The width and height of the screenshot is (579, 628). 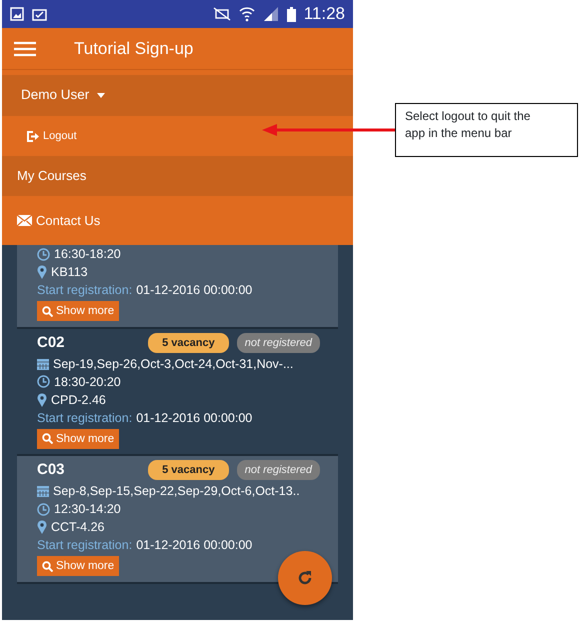 I want to click on logout-icon, so click(x=33, y=136).